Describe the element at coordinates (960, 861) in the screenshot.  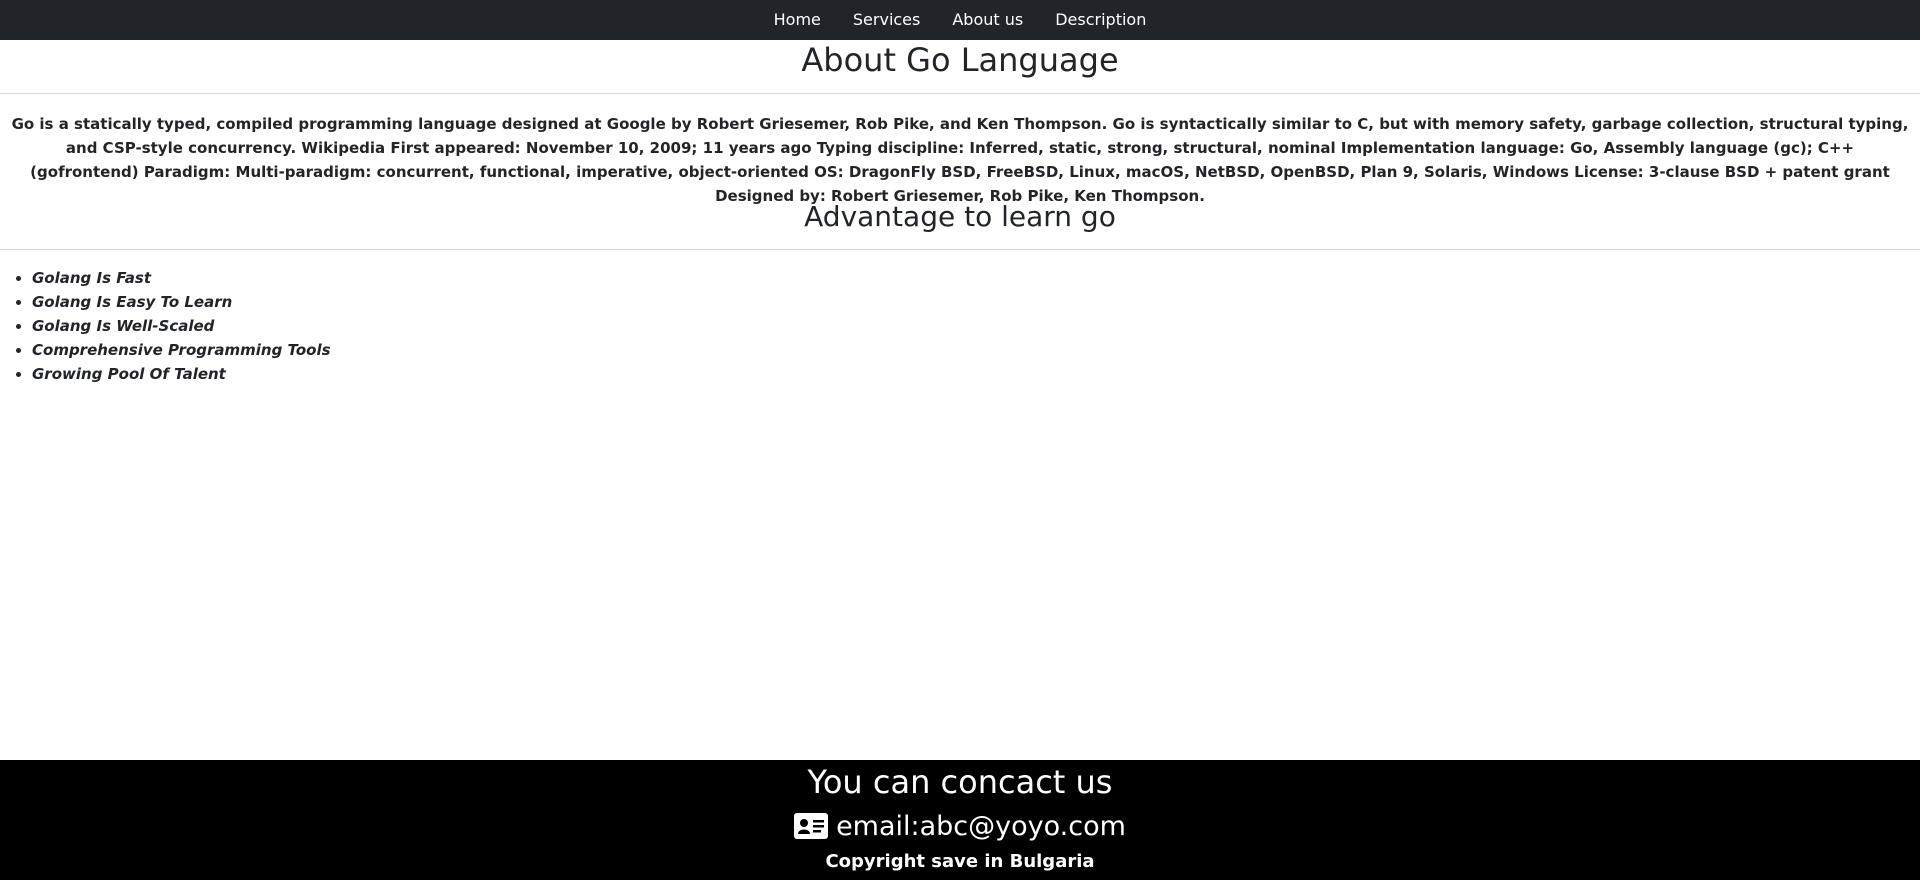
I see `footer-copyright: Copyright save in Bulgaria` at that location.